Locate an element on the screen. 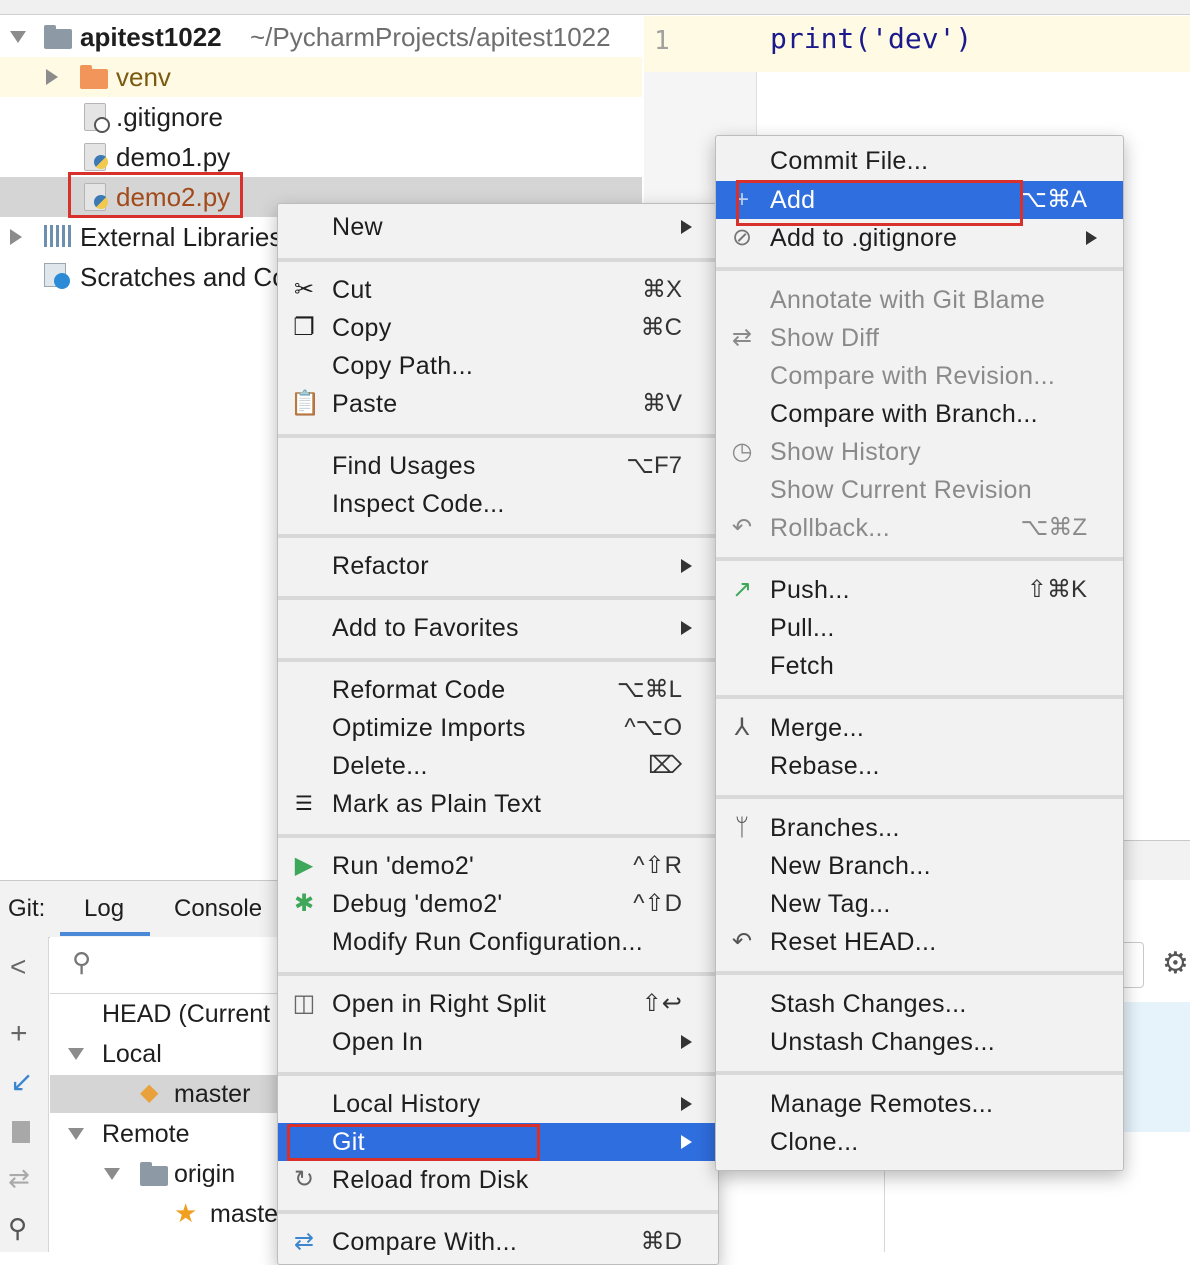 This screenshot has width=1190, height=1265. compare-icon: ⇄ is located at coordinates (19, 1178).